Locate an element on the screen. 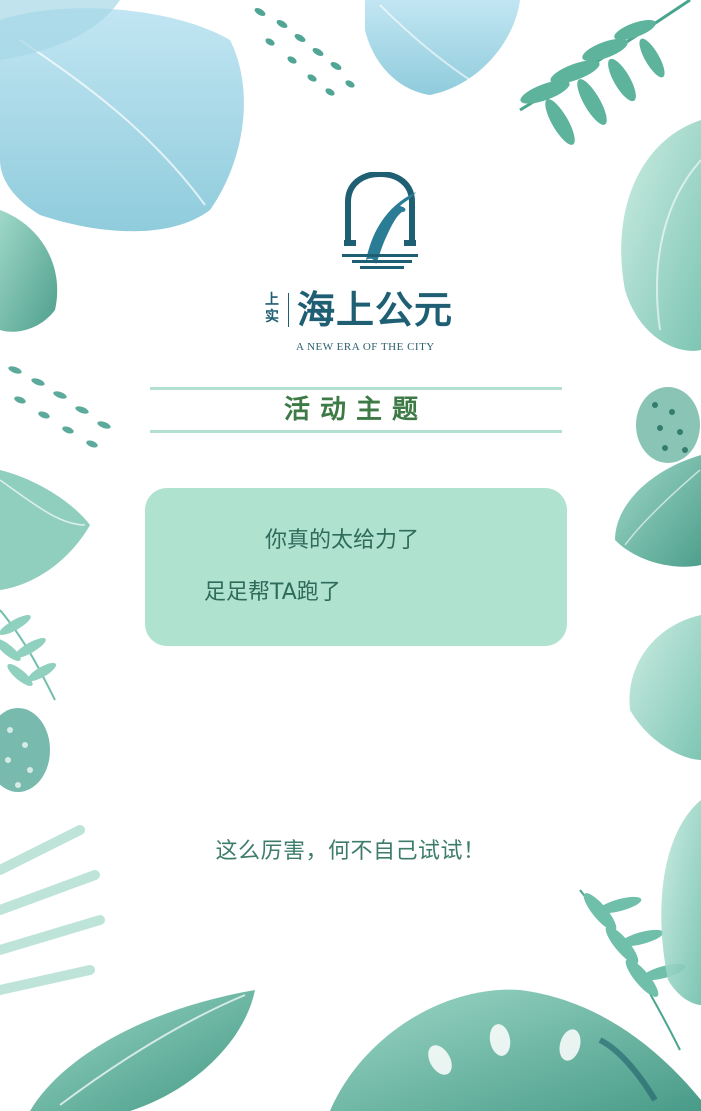 The image size is (701, 1111). brand-sub-top: 上 is located at coordinates (272, 300).